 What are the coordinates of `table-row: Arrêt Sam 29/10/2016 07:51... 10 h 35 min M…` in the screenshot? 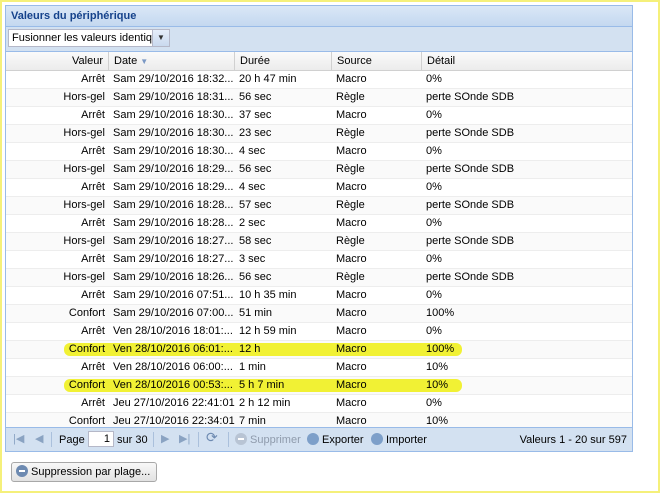 It's located at (319, 296).